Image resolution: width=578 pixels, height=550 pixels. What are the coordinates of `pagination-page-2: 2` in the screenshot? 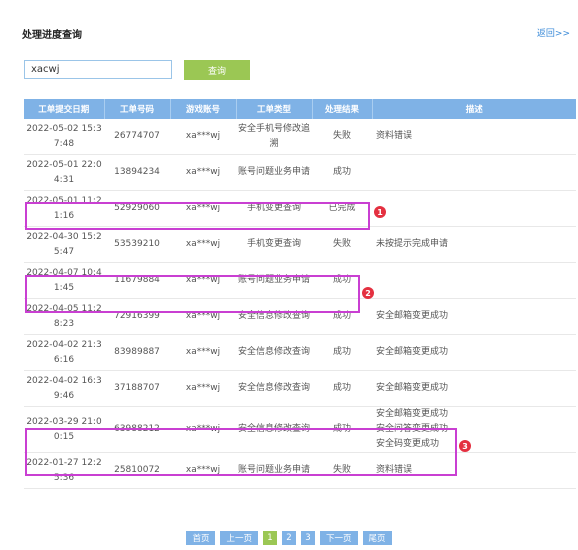 It's located at (289, 538).